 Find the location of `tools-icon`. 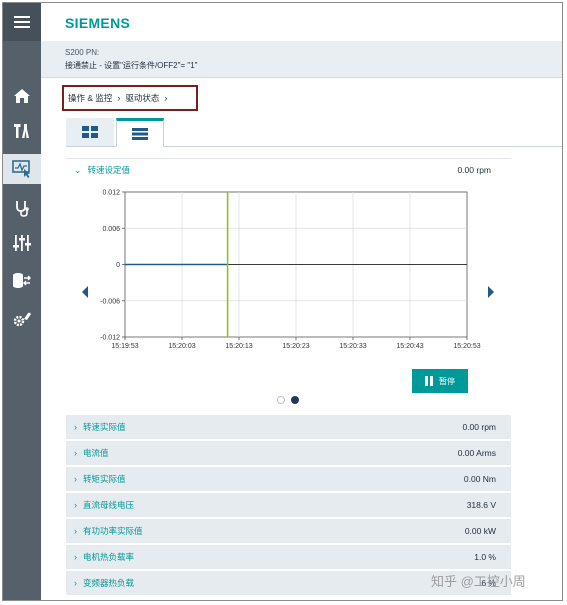

tools-icon is located at coordinates (22, 131).